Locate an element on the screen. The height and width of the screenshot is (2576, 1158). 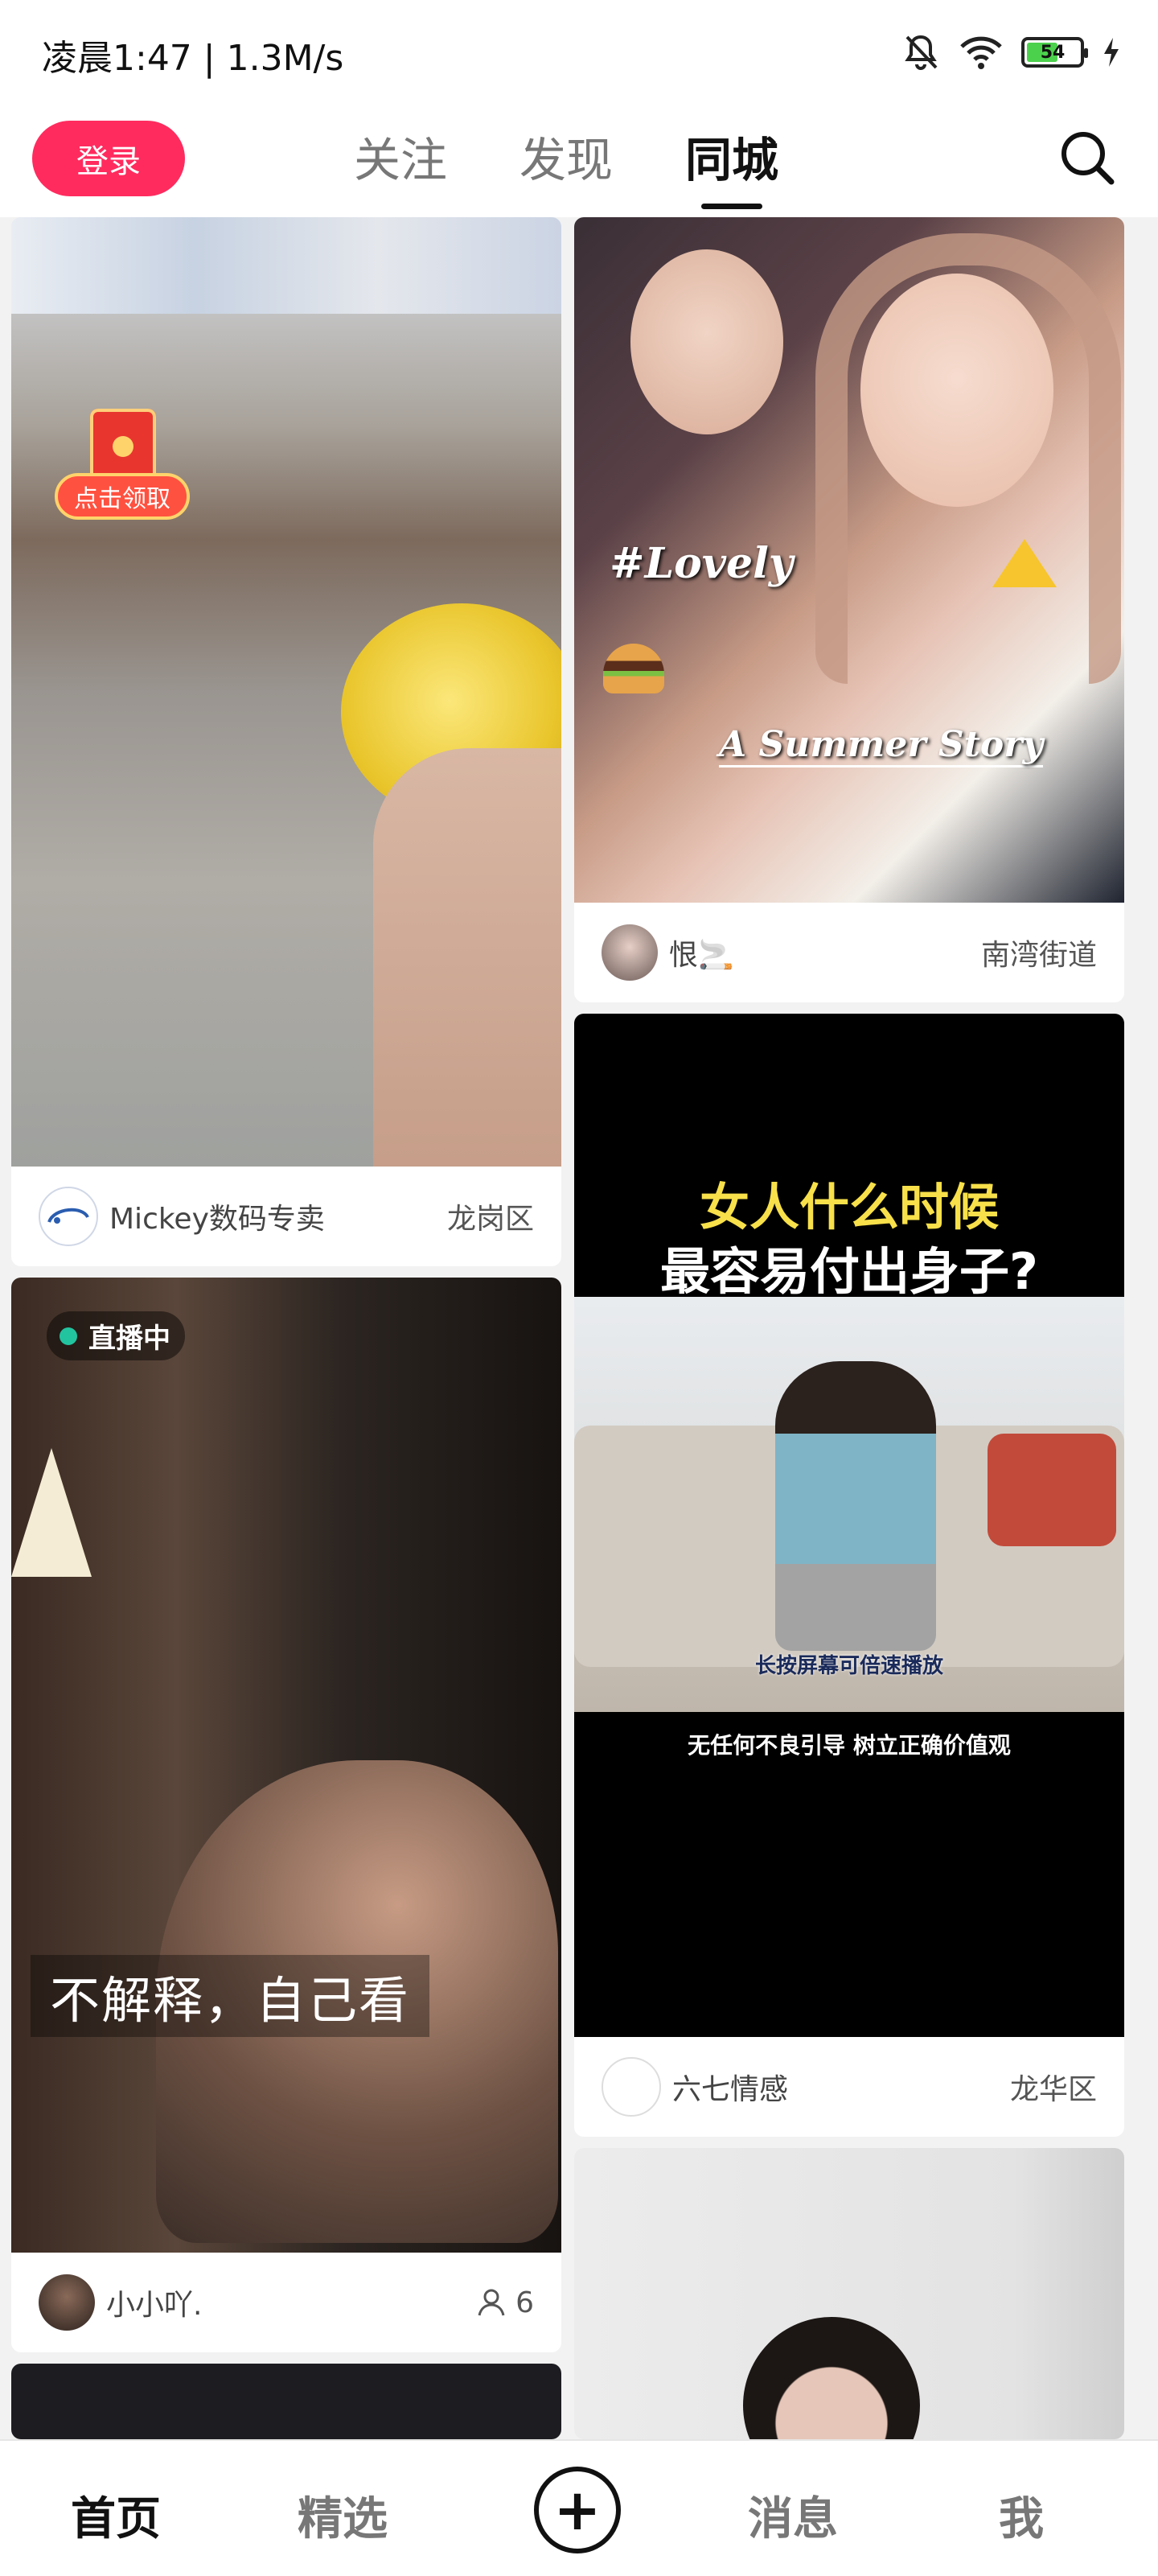
claim-badge: 点击领取 is located at coordinates (122, 496).